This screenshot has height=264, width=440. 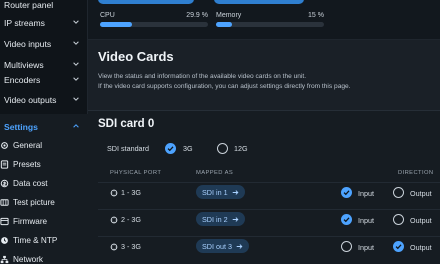 I want to click on test-picture-icon, so click(x=4, y=202).